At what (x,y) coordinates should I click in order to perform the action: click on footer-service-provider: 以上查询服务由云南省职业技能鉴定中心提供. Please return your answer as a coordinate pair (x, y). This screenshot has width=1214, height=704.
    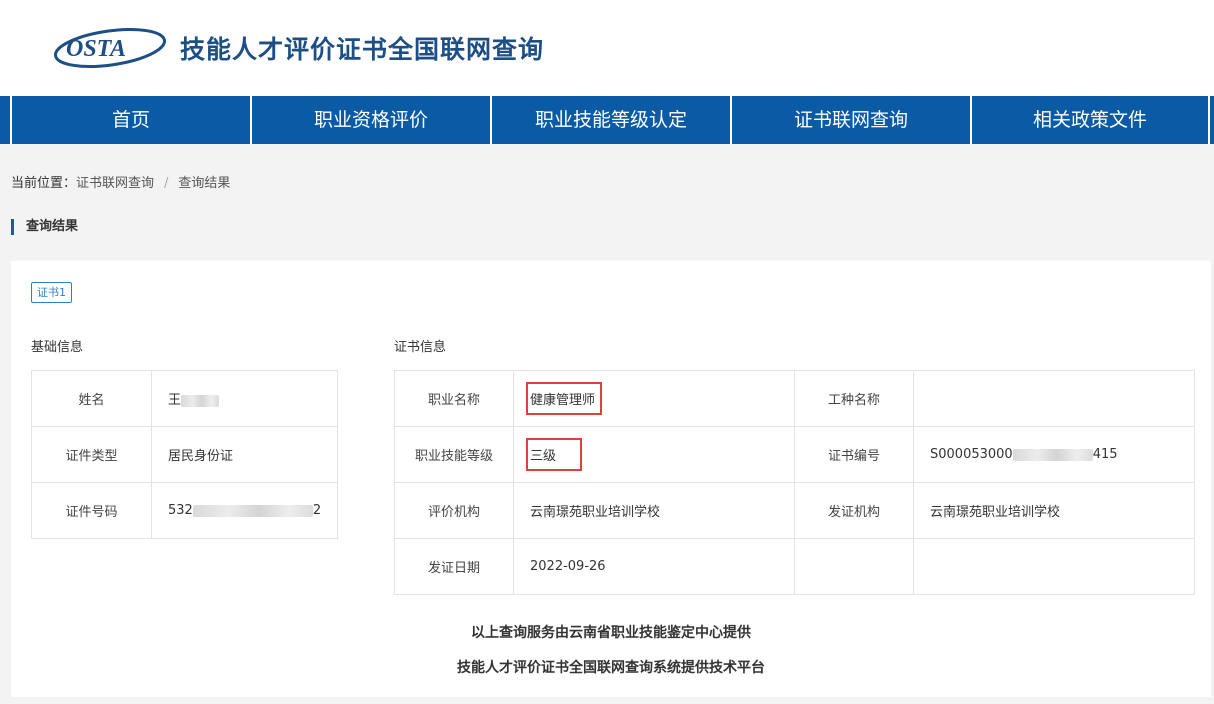
    Looking at the image, I should click on (611, 633).